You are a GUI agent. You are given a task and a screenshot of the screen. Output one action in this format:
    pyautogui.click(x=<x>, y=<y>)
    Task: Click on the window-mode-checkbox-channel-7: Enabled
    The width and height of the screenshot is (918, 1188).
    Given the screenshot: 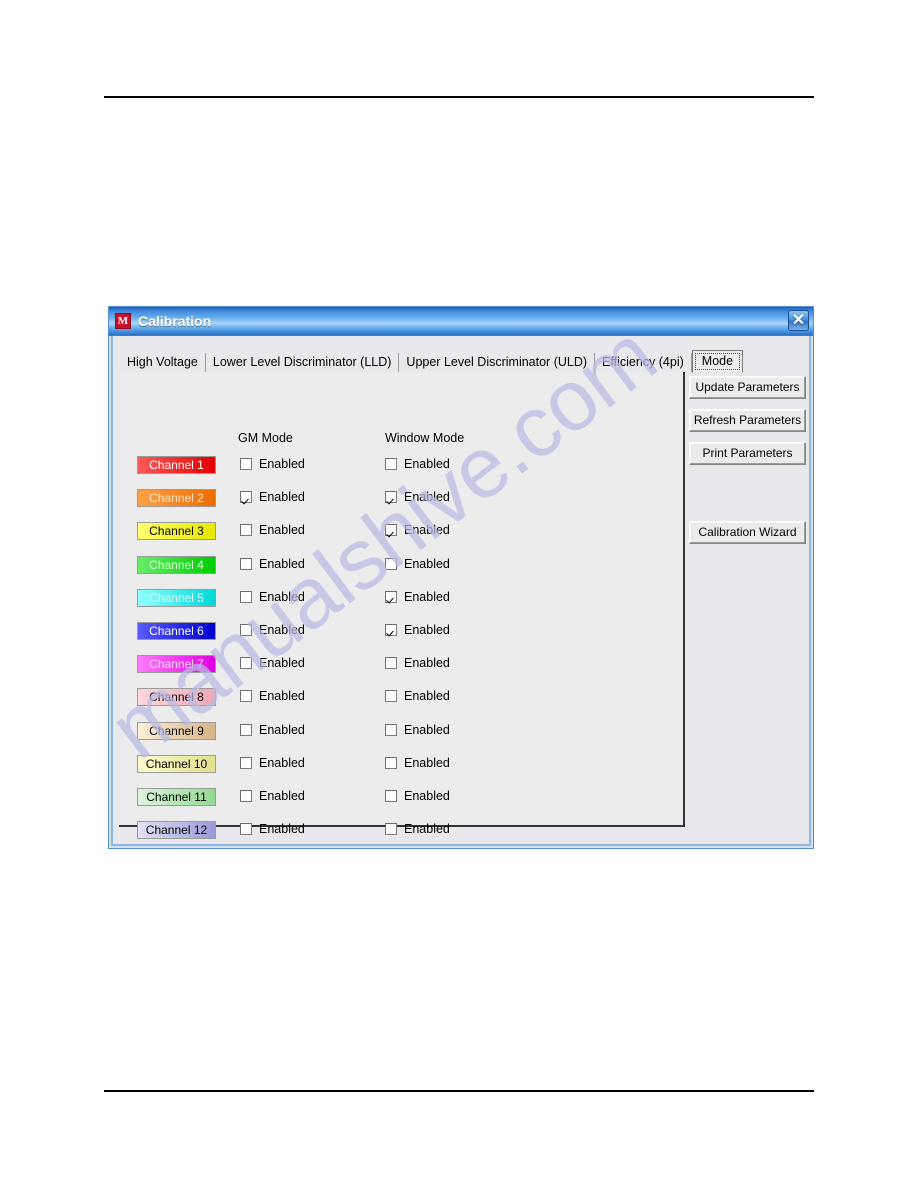 What is the action you would take?
    pyautogui.click(x=417, y=663)
    